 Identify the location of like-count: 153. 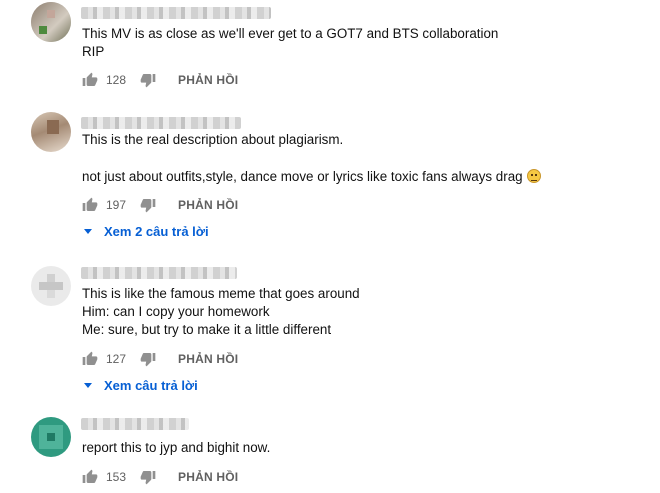
(116, 477).